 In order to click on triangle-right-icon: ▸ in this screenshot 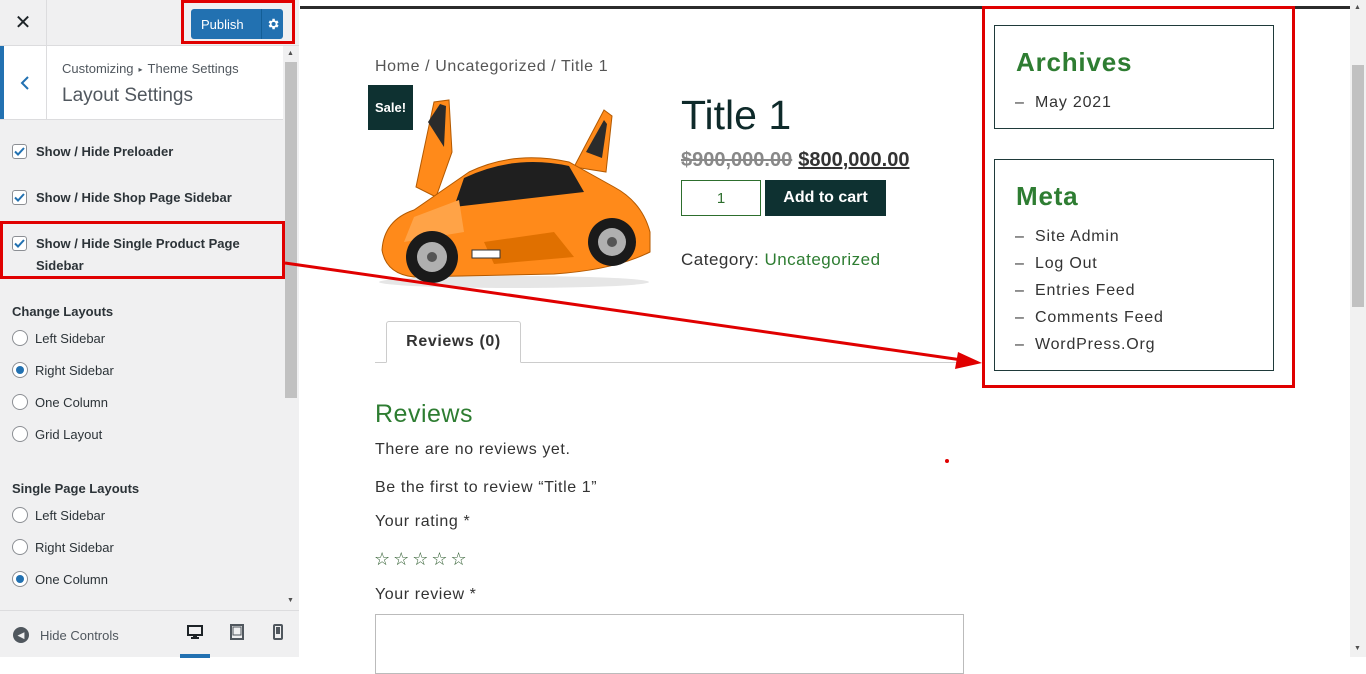, I will do `click(140, 69)`.